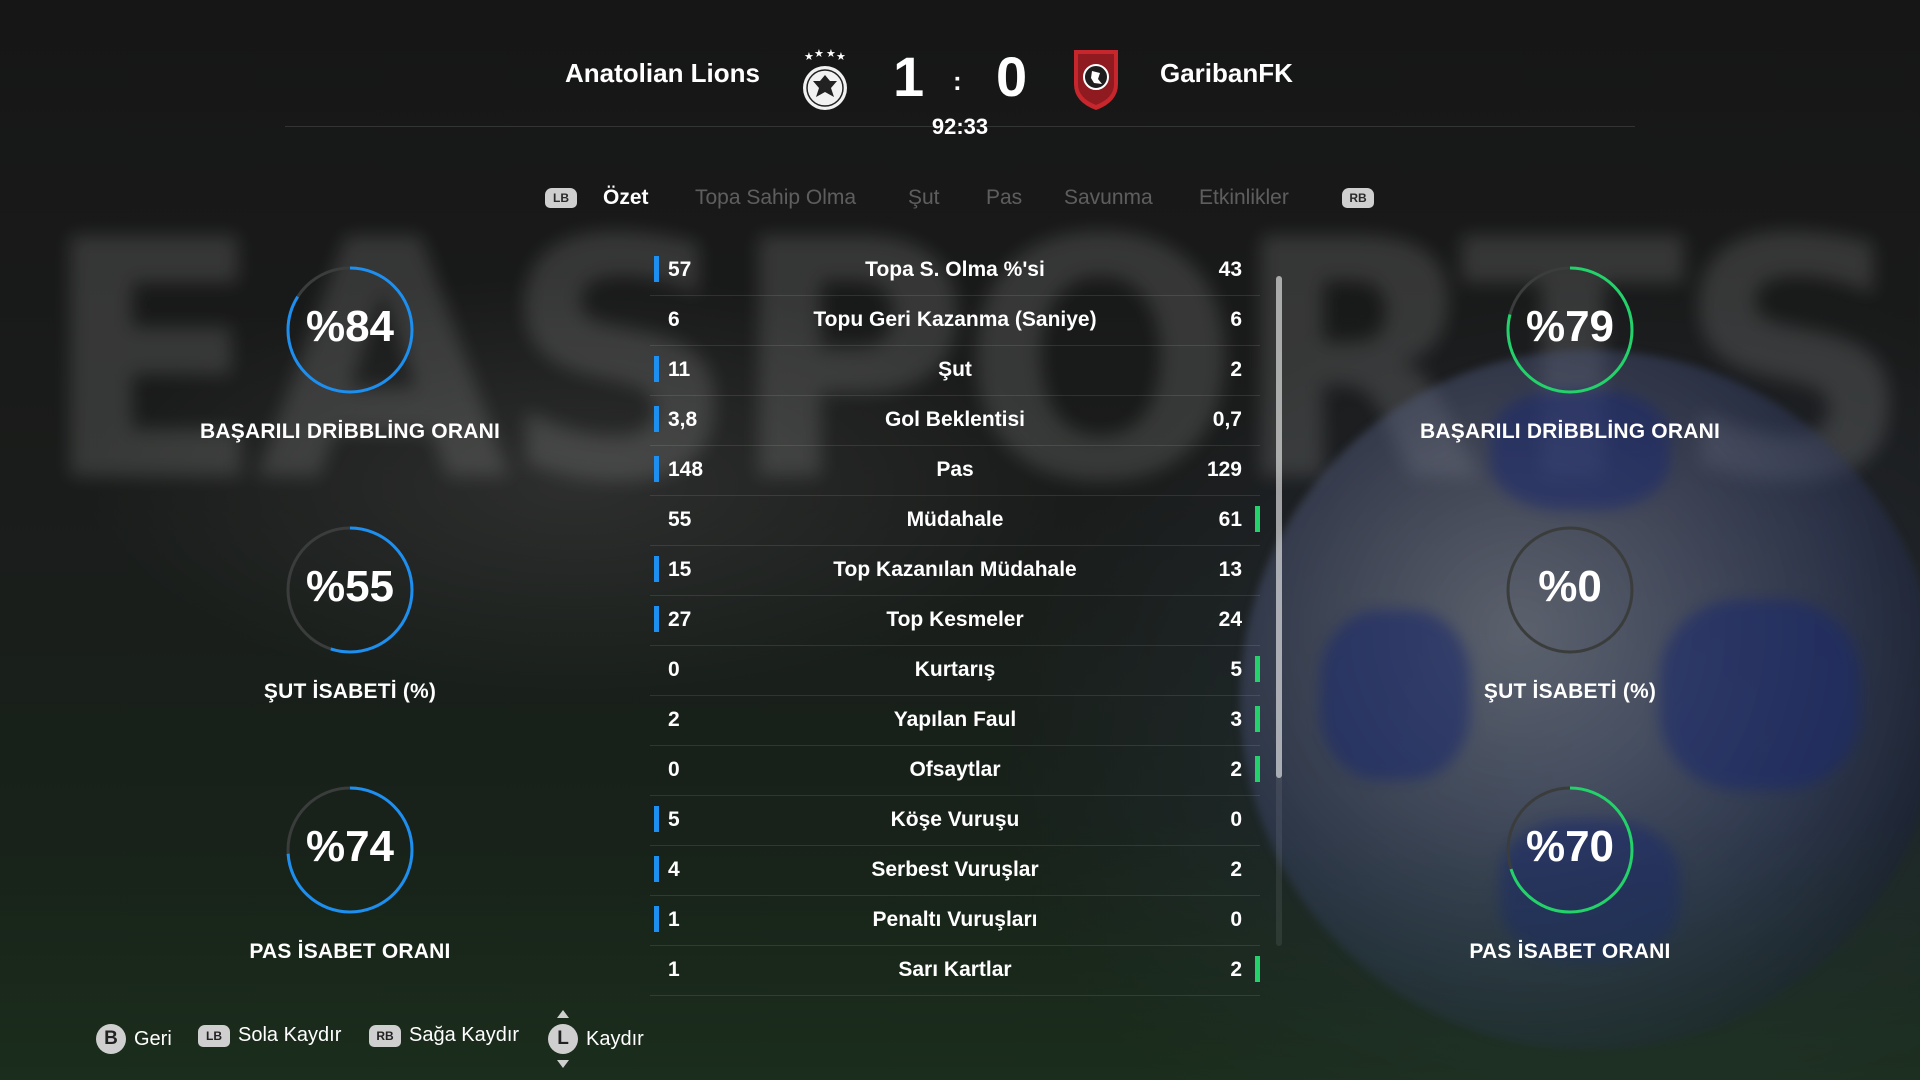 This screenshot has height=1080, width=1920. I want to click on lb-bumper-icon: LB, so click(561, 198).